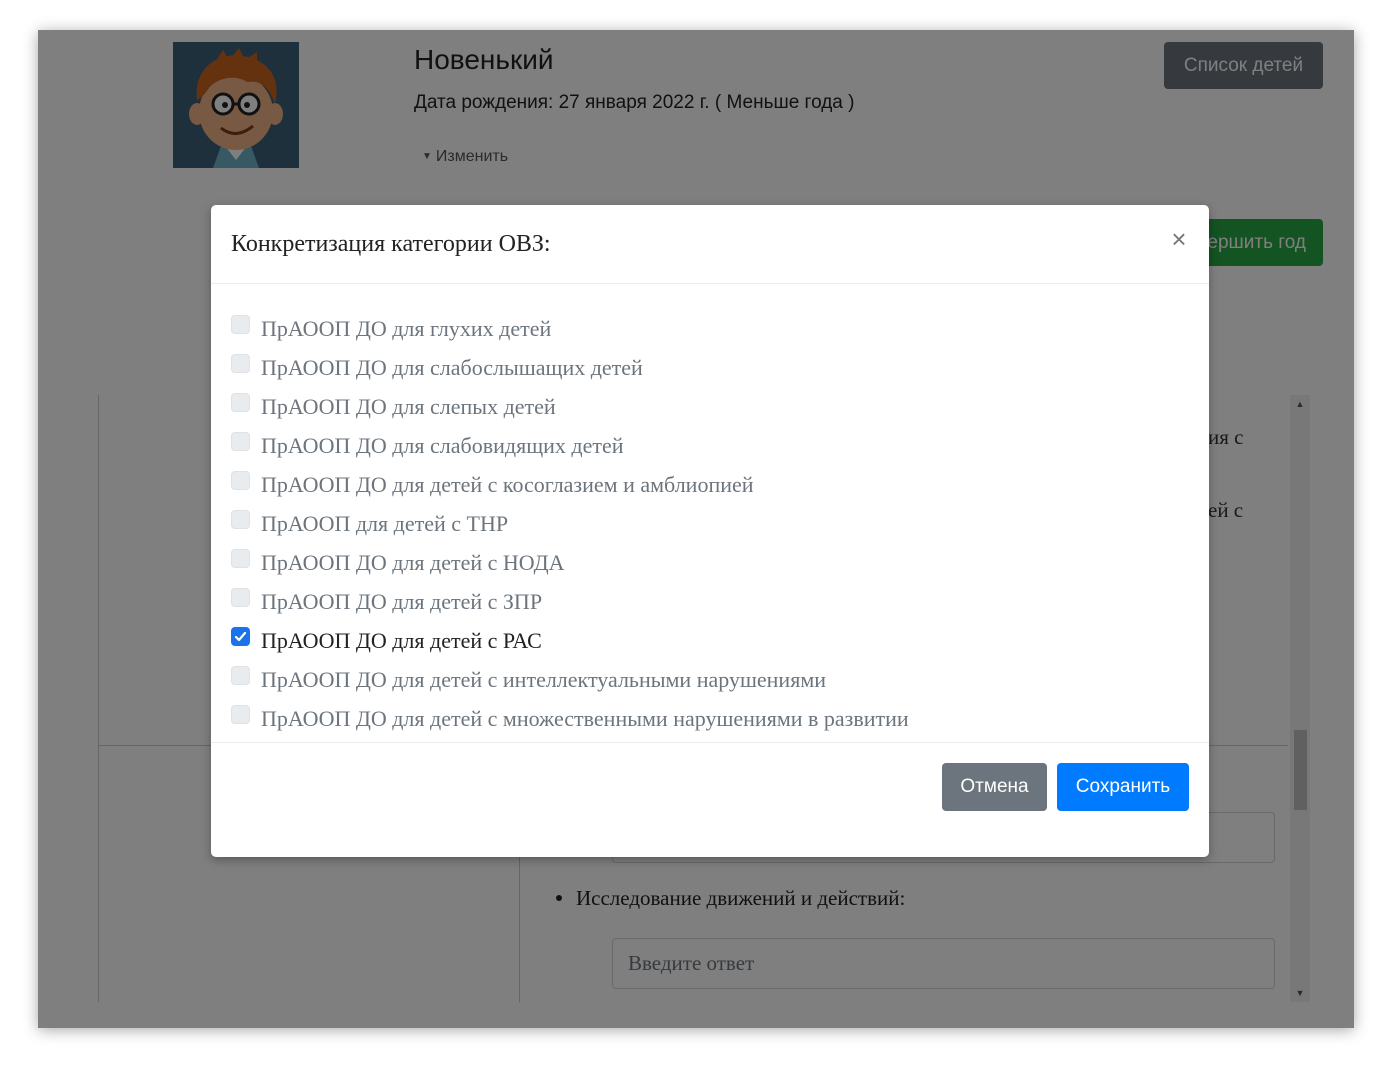 The image size is (1395, 1080). I want to click on save-button: Сохранить, so click(1123, 787).